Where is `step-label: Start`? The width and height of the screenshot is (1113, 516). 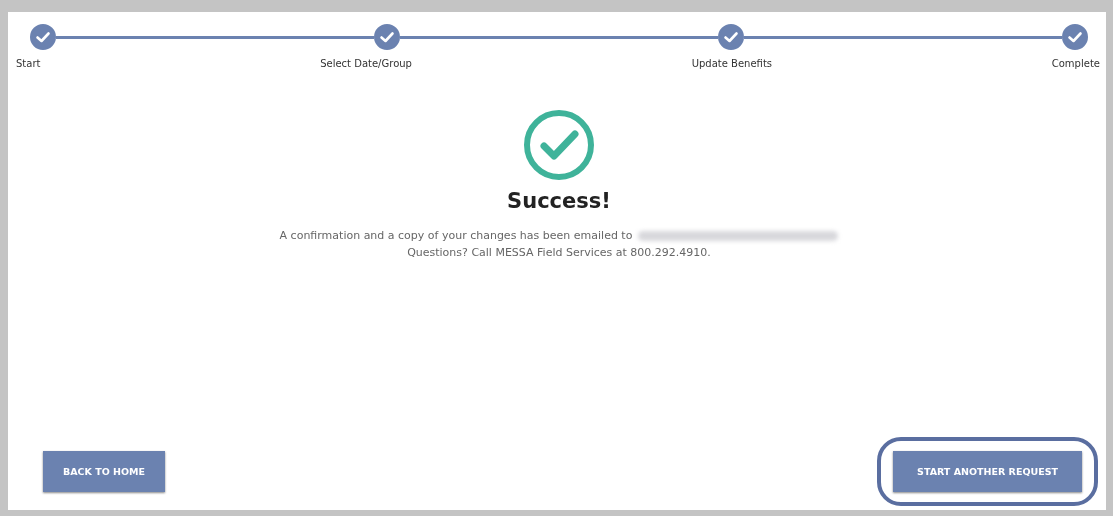 step-label: Start is located at coordinates (28, 63).